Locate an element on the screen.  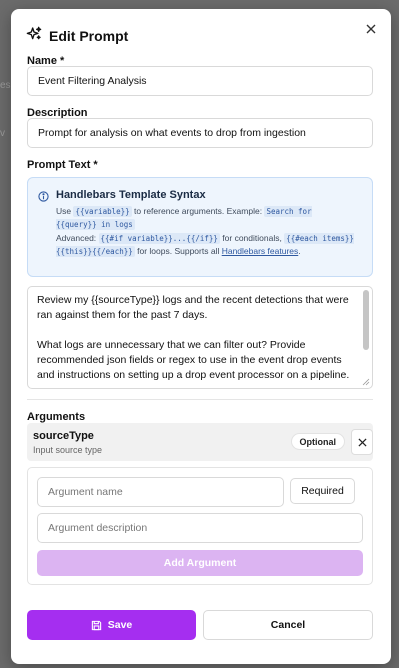
save-label: Save is located at coordinates (120, 625).